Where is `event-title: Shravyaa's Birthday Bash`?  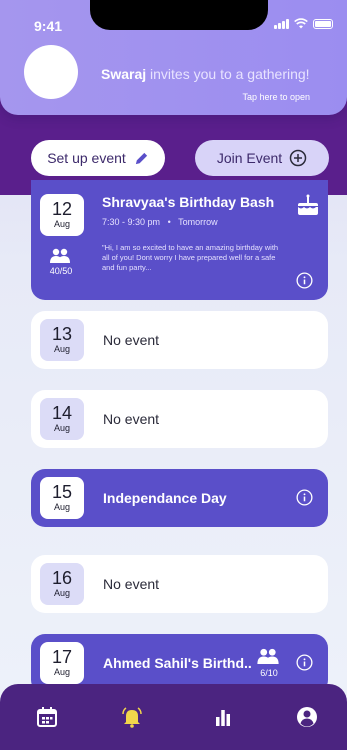
event-title: Shravyaa's Birthday Bash is located at coordinates (188, 202).